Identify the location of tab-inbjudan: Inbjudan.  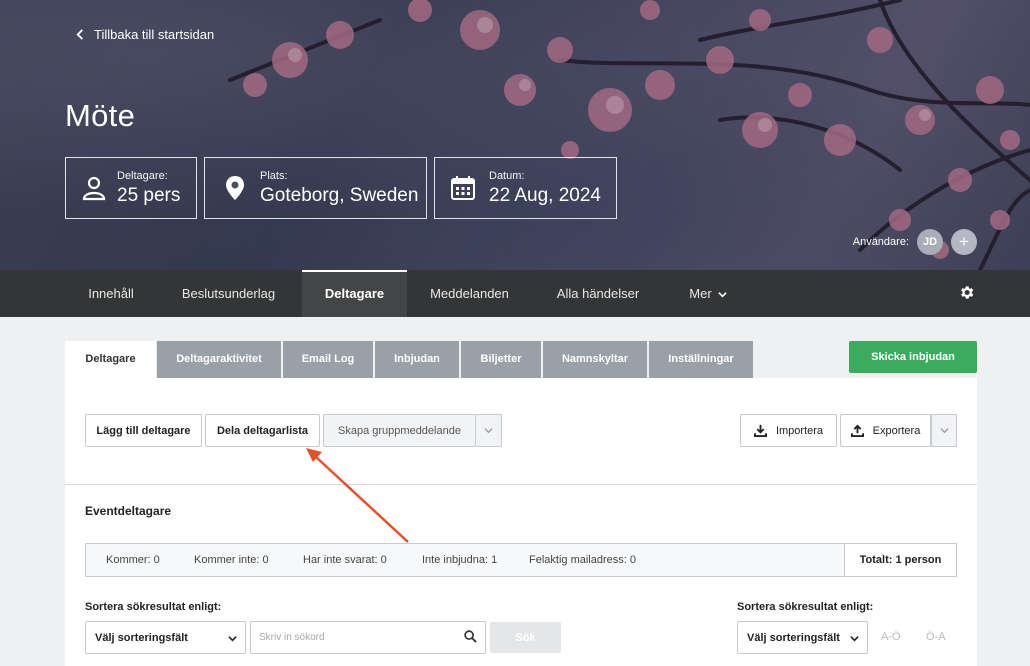
(417, 359).